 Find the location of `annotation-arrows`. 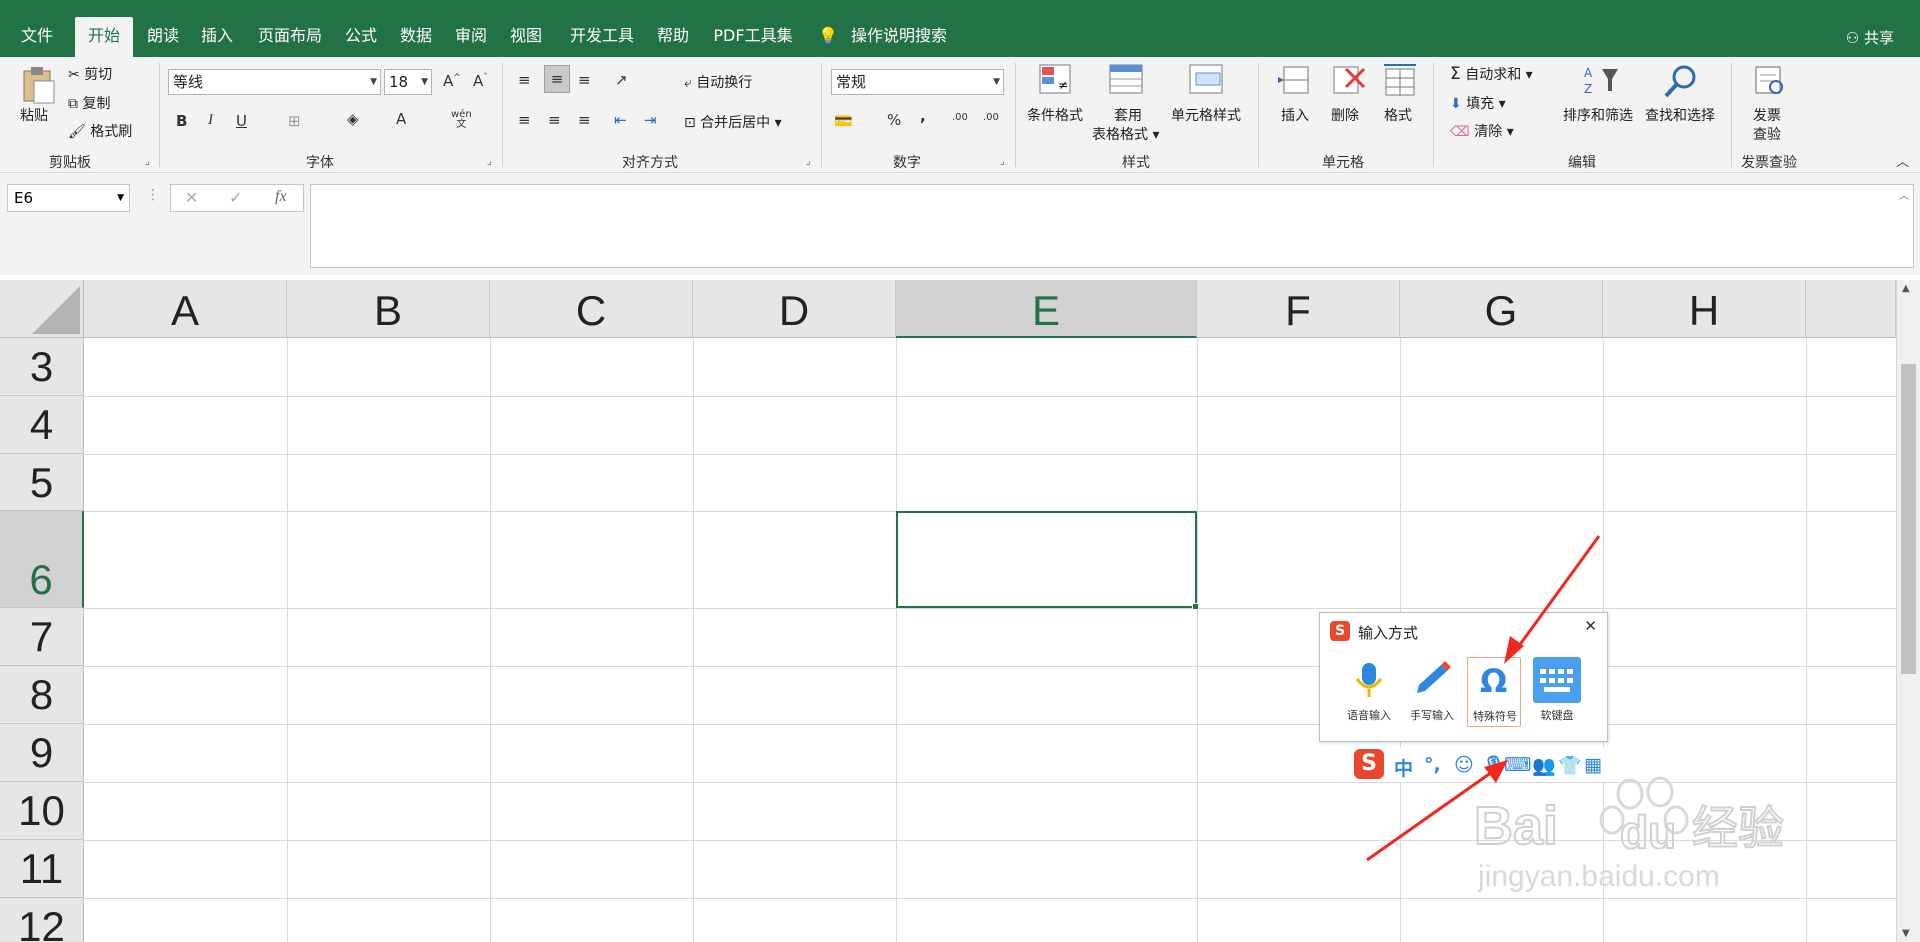

annotation-arrows is located at coordinates (1483, 698).